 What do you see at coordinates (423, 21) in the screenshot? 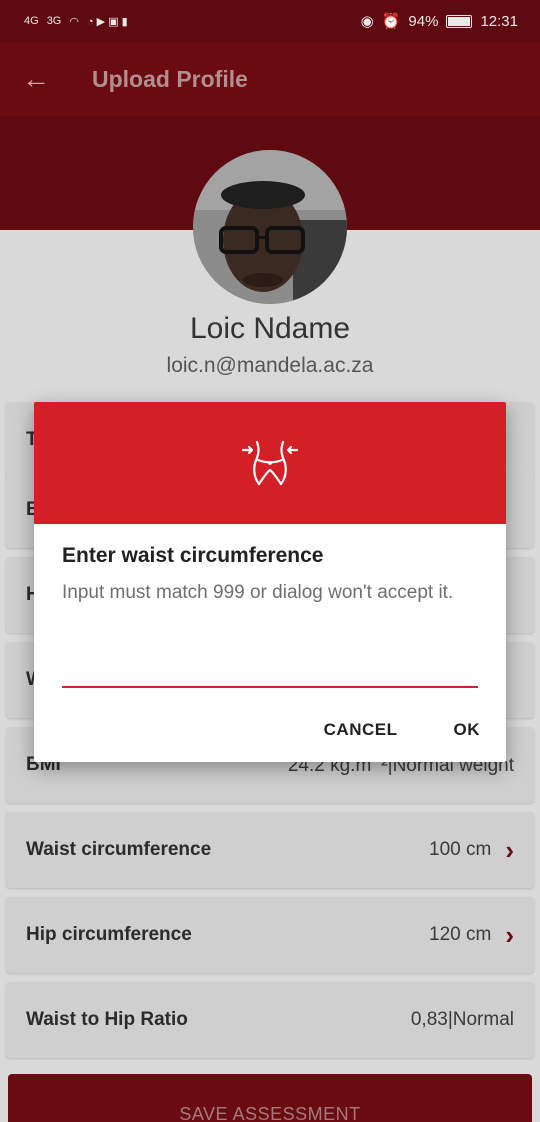
I see `battery-percent: 94%` at bounding box center [423, 21].